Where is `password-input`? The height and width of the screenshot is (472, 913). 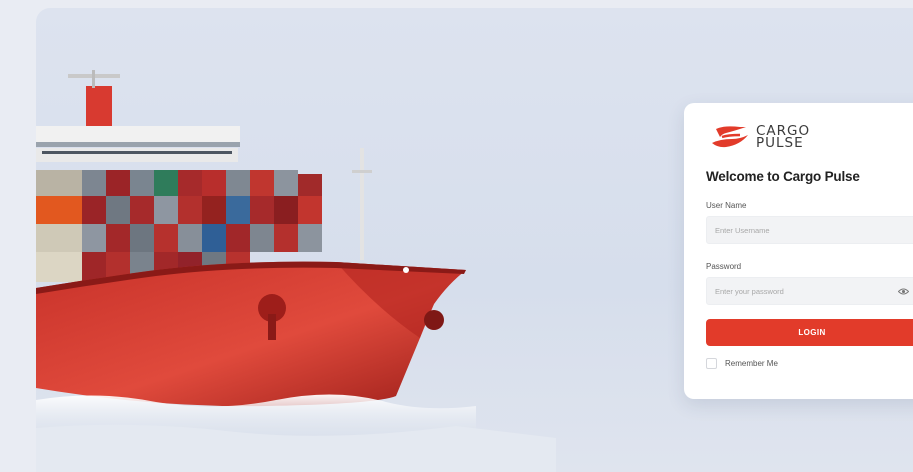
password-input is located at coordinates (810, 291).